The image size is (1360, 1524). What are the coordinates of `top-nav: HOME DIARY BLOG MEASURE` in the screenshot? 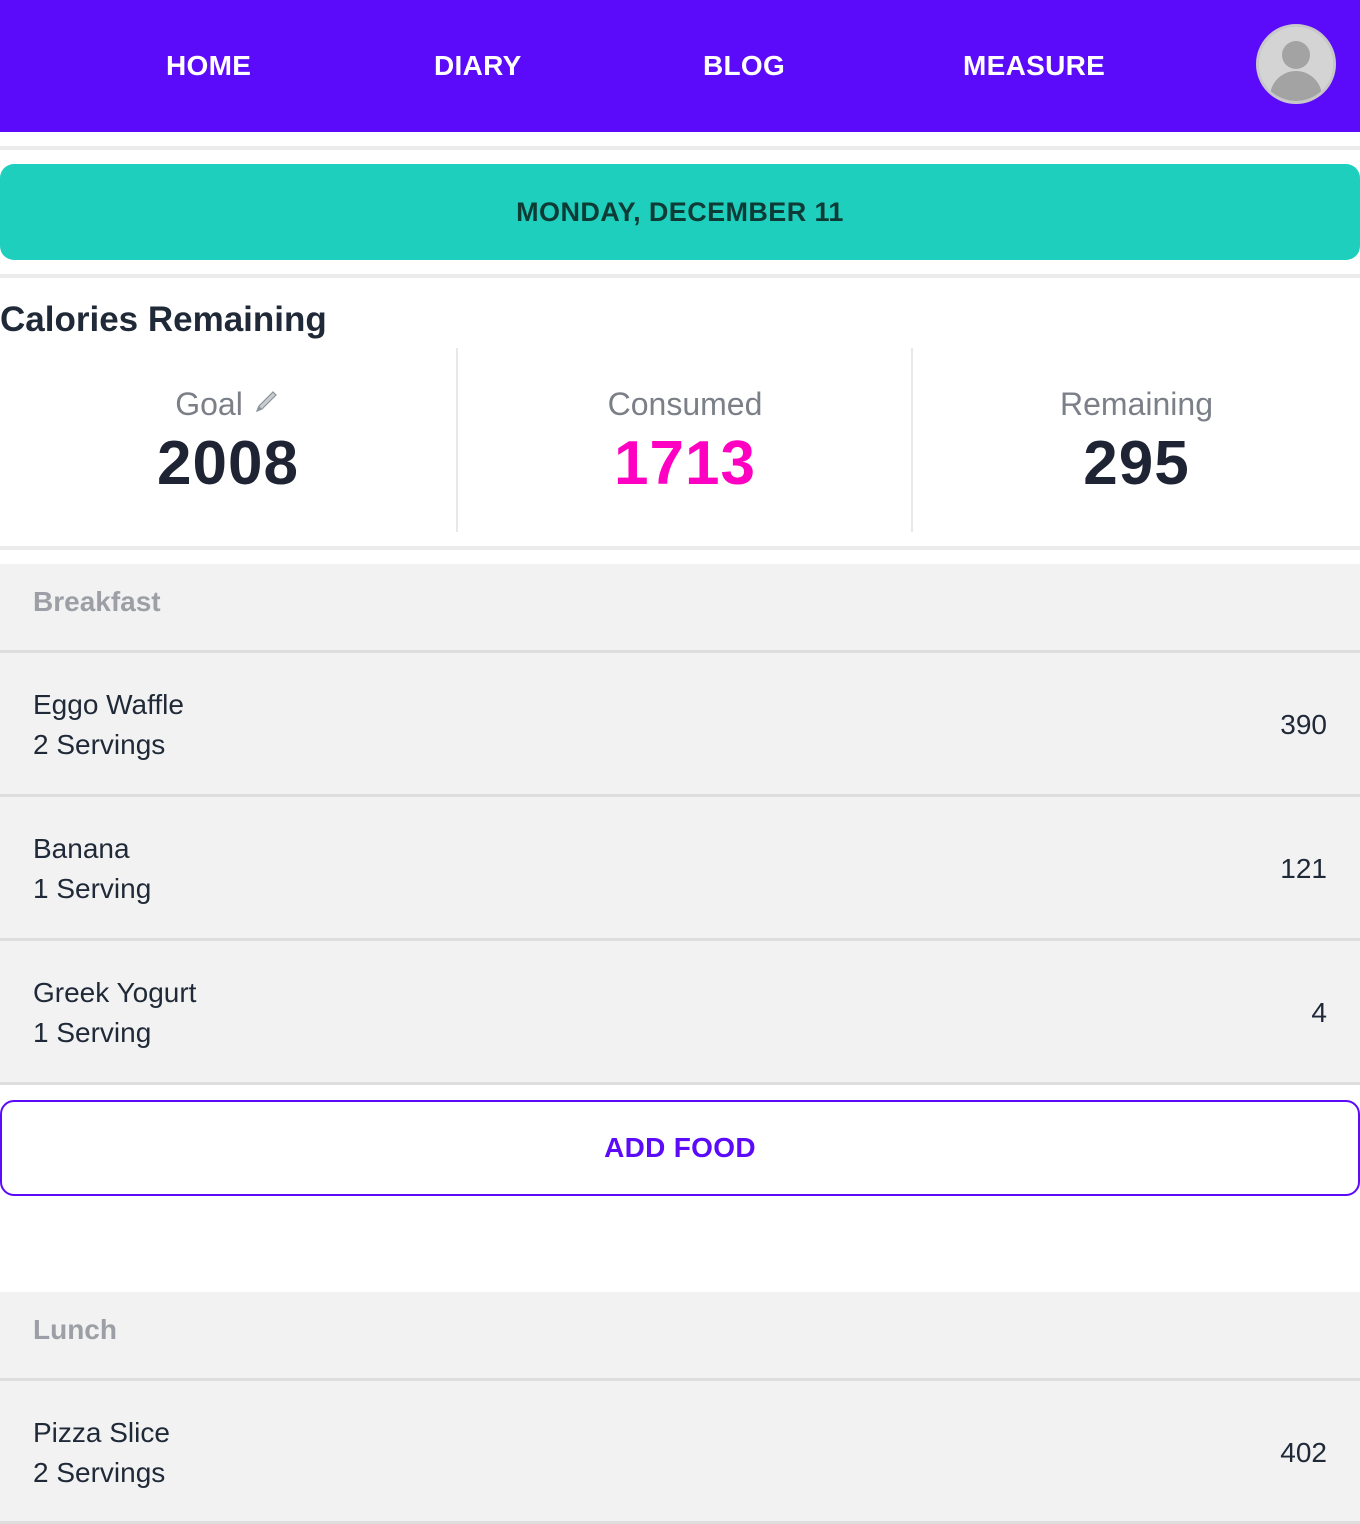 It's located at (680, 66).